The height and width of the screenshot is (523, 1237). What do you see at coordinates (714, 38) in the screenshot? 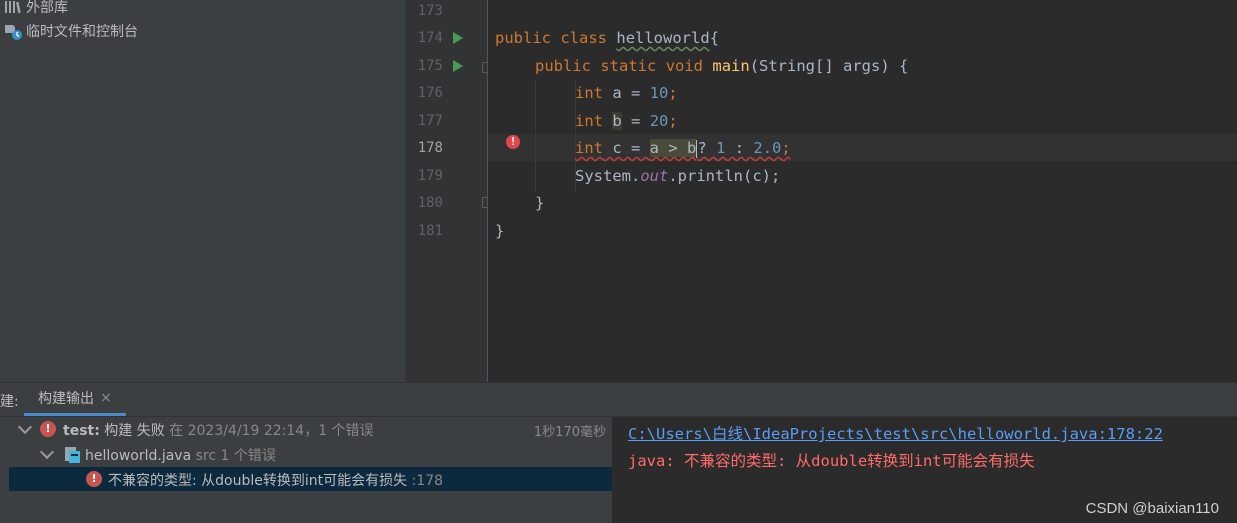
I see `code-text: {` at bounding box center [714, 38].